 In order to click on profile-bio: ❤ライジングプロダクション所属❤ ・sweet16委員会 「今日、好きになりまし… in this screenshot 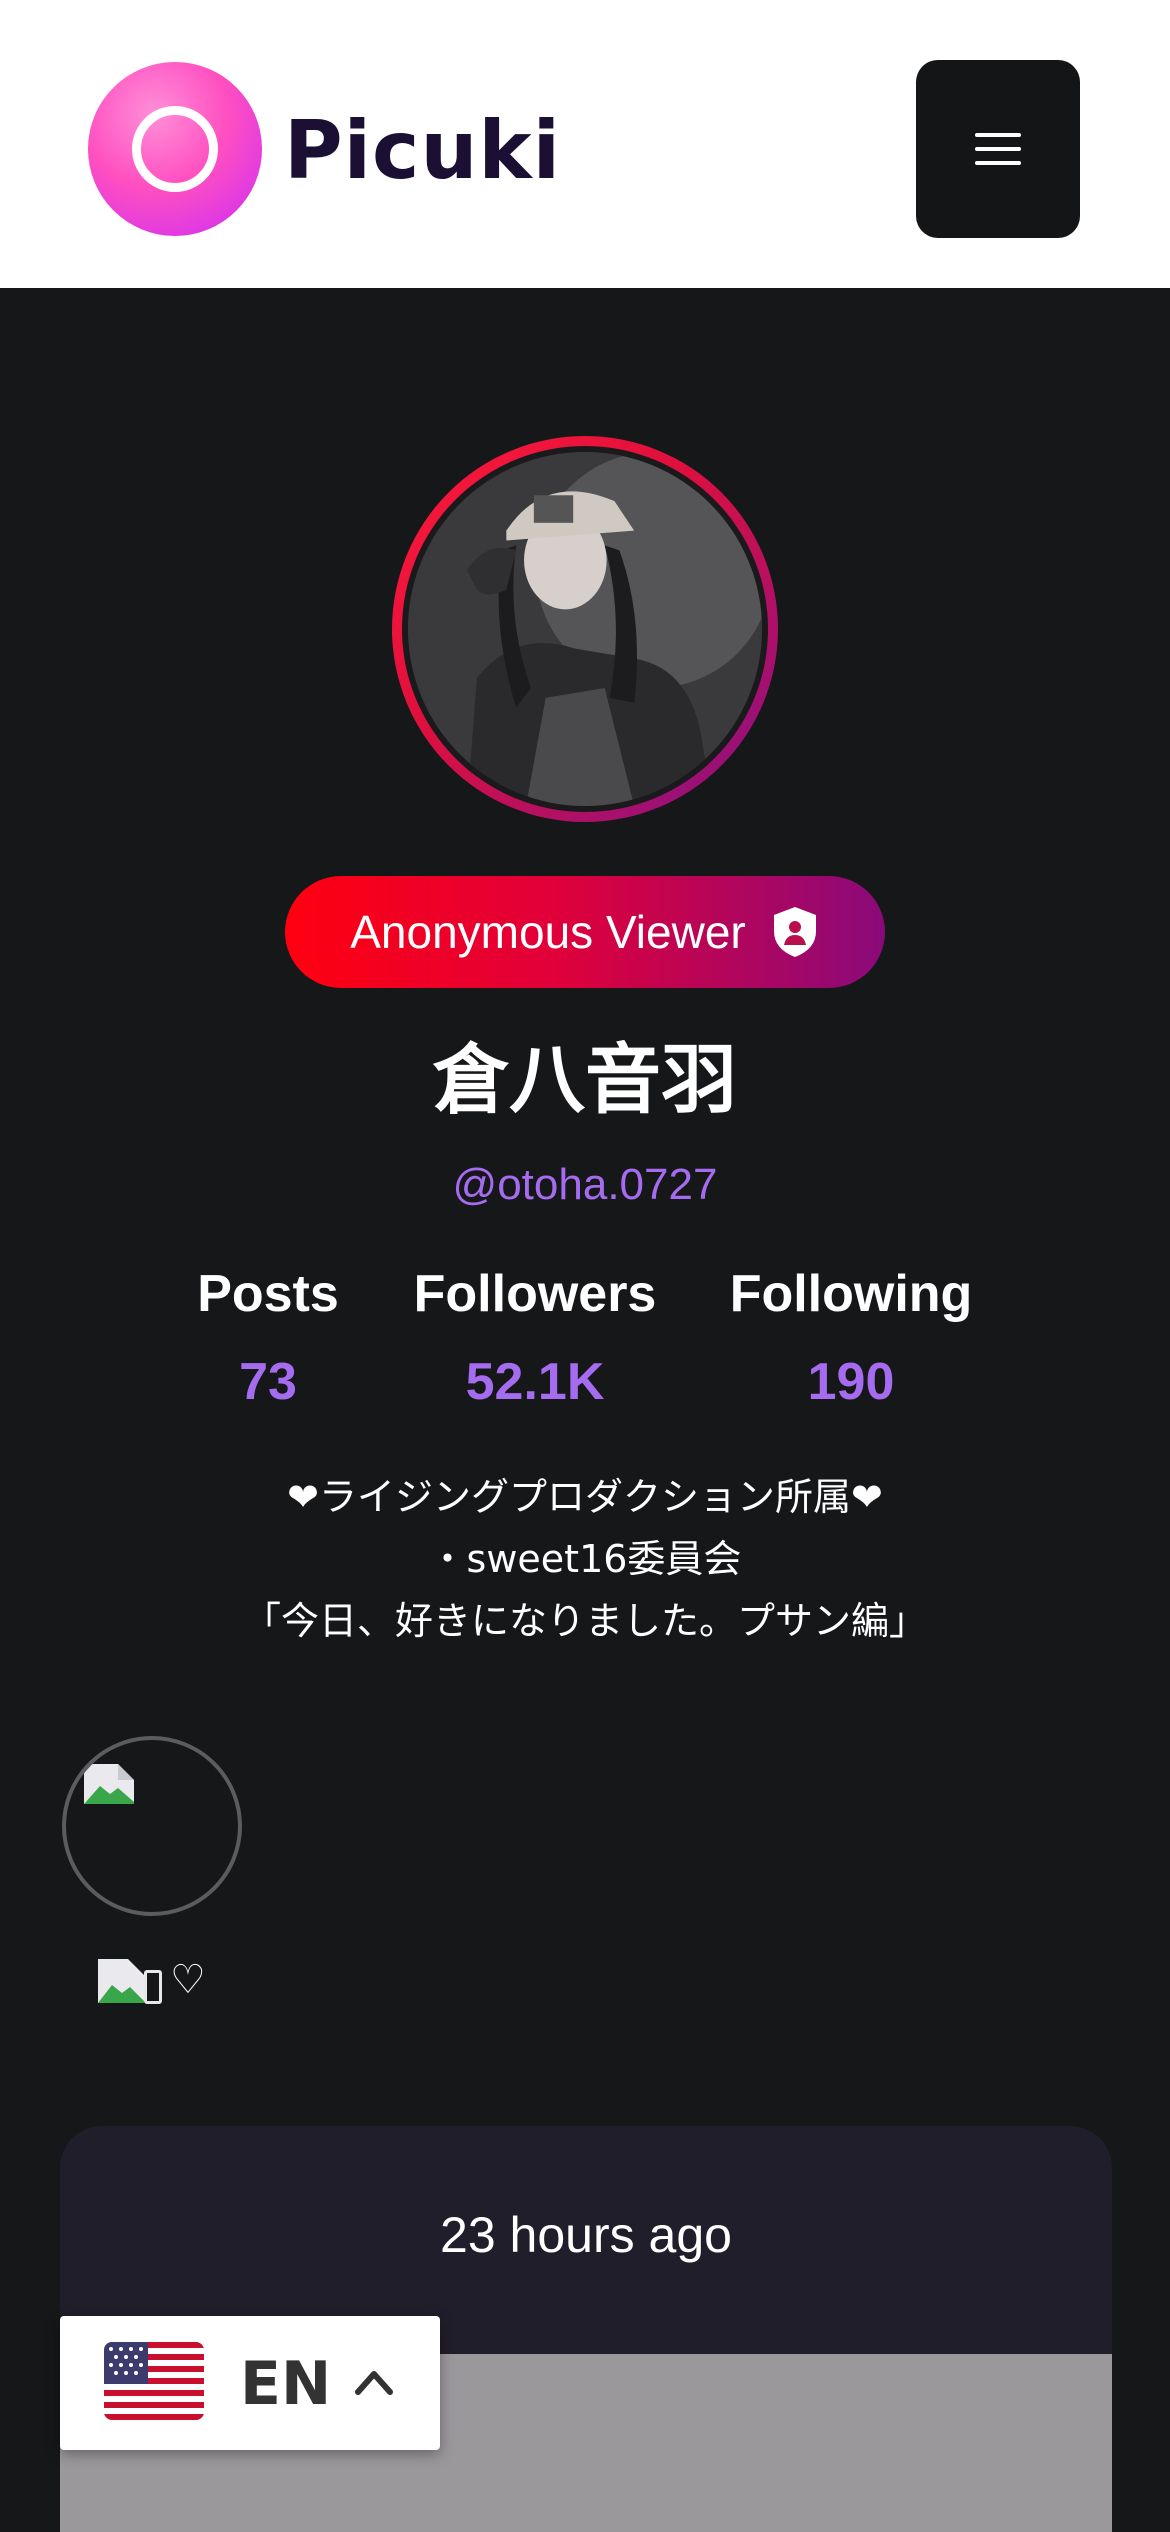, I will do `click(585, 1559)`.